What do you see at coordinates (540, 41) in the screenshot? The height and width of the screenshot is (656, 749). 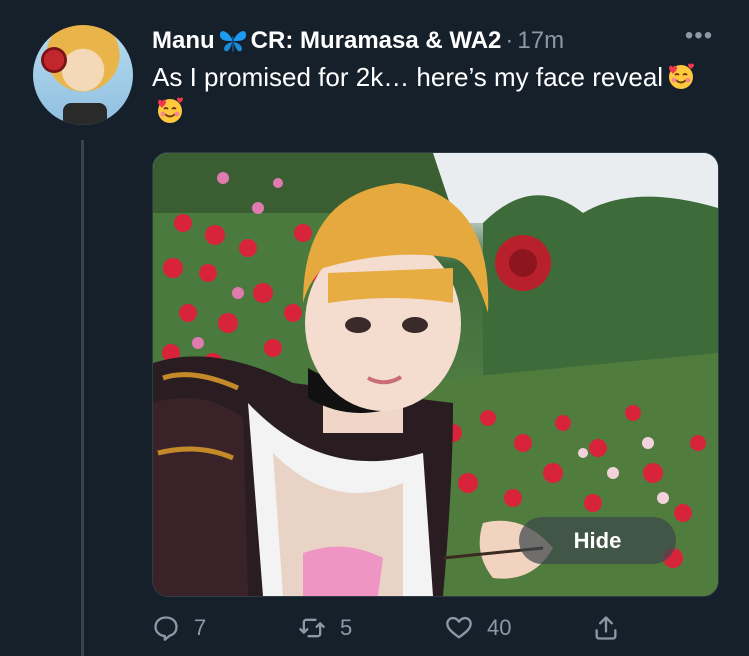 I see `tweet-timestamp: 17m` at bounding box center [540, 41].